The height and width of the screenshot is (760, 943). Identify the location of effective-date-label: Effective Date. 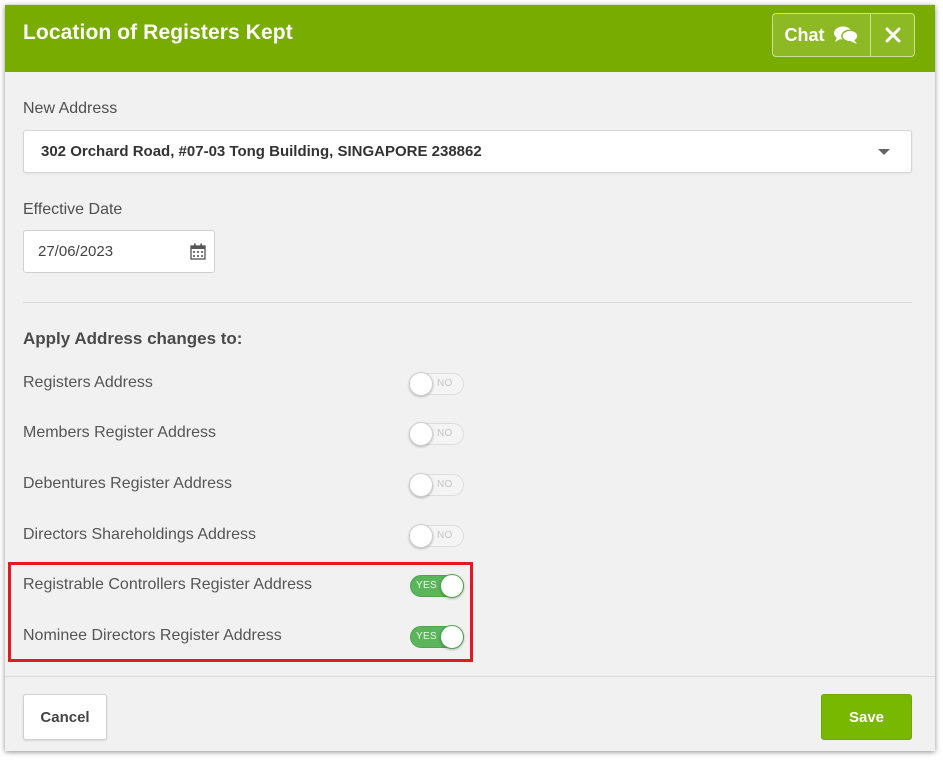
(73, 209).